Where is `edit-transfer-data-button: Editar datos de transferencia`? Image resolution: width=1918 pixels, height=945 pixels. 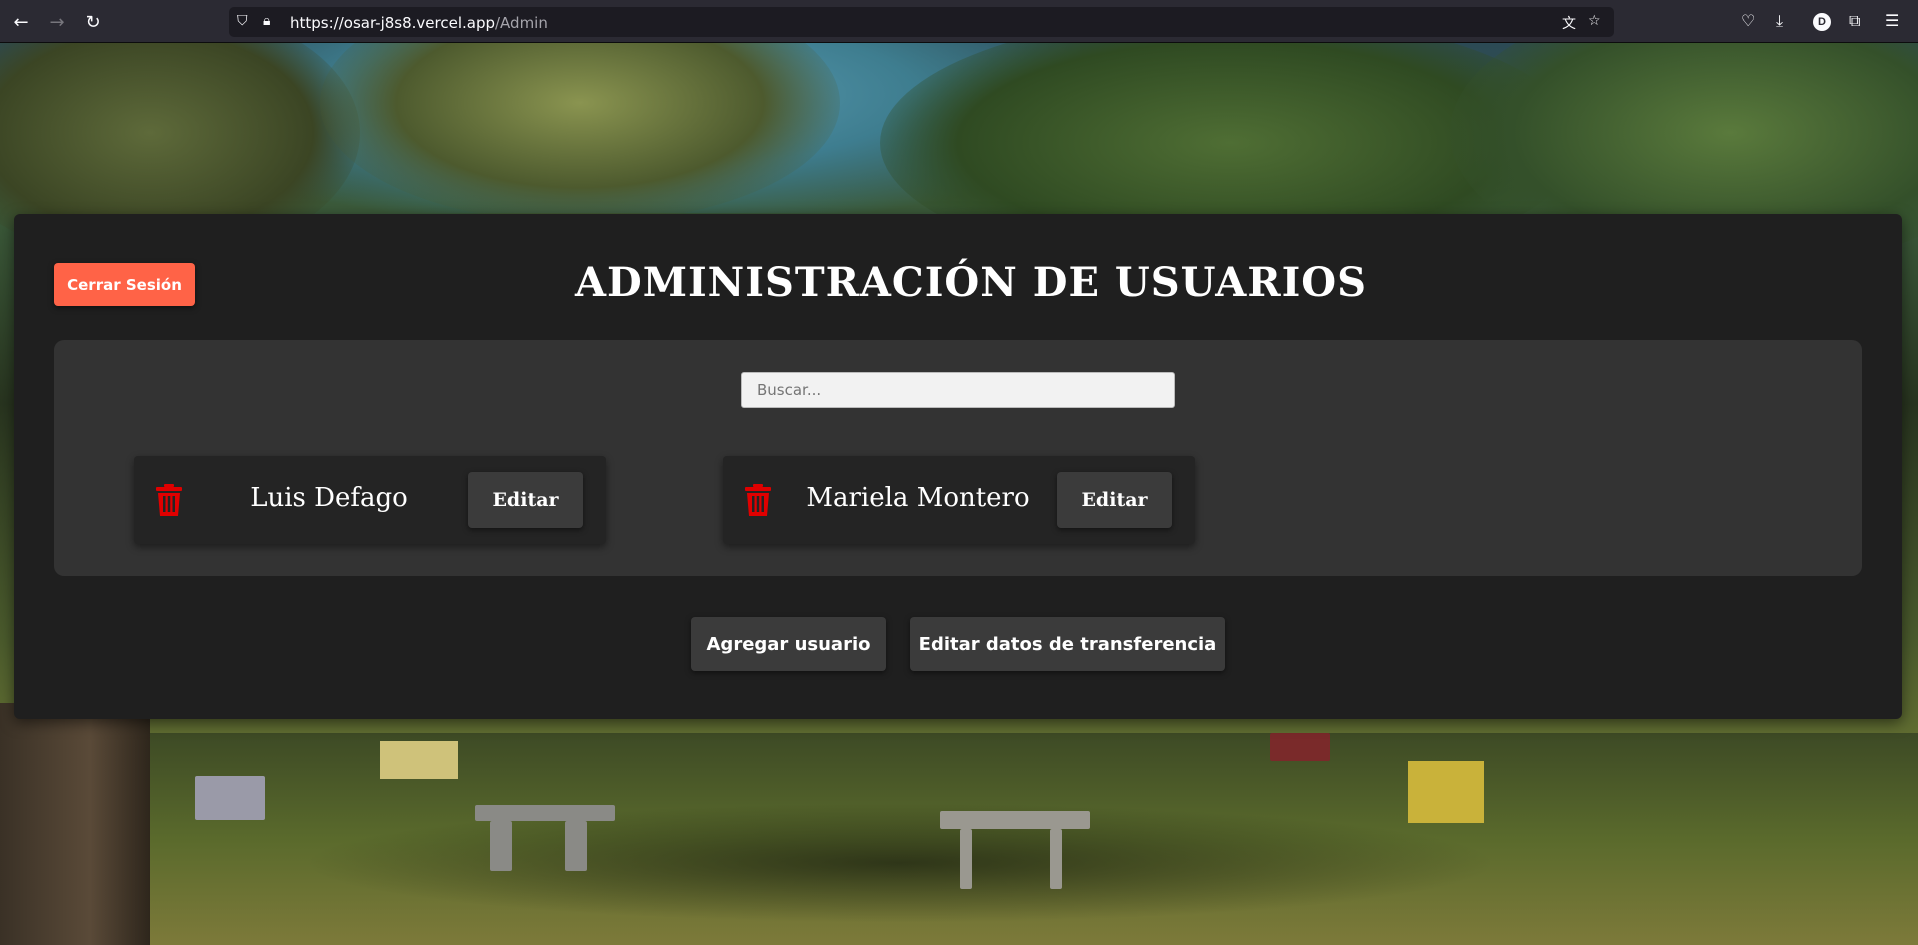 edit-transfer-data-button: Editar datos de transferencia is located at coordinates (1067, 644).